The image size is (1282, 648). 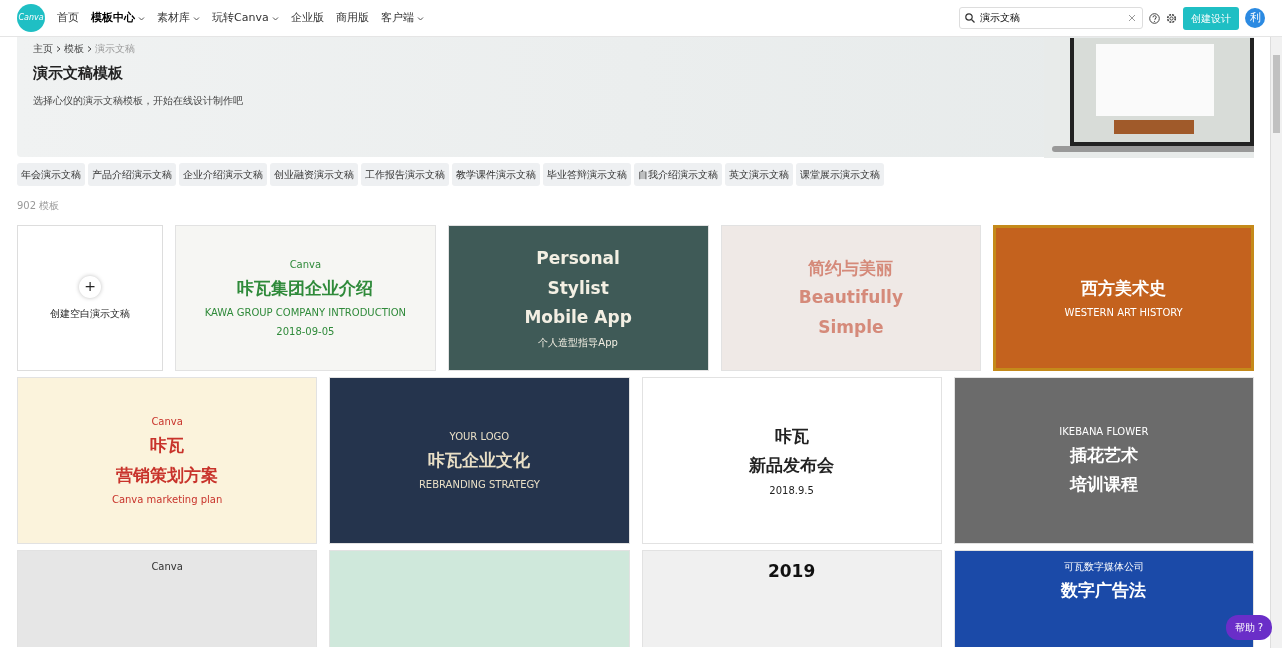 What do you see at coordinates (1104, 431) in the screenshot?
I see `template-text: IKEBANA FLOWER` at bounding box center [1104, 431].